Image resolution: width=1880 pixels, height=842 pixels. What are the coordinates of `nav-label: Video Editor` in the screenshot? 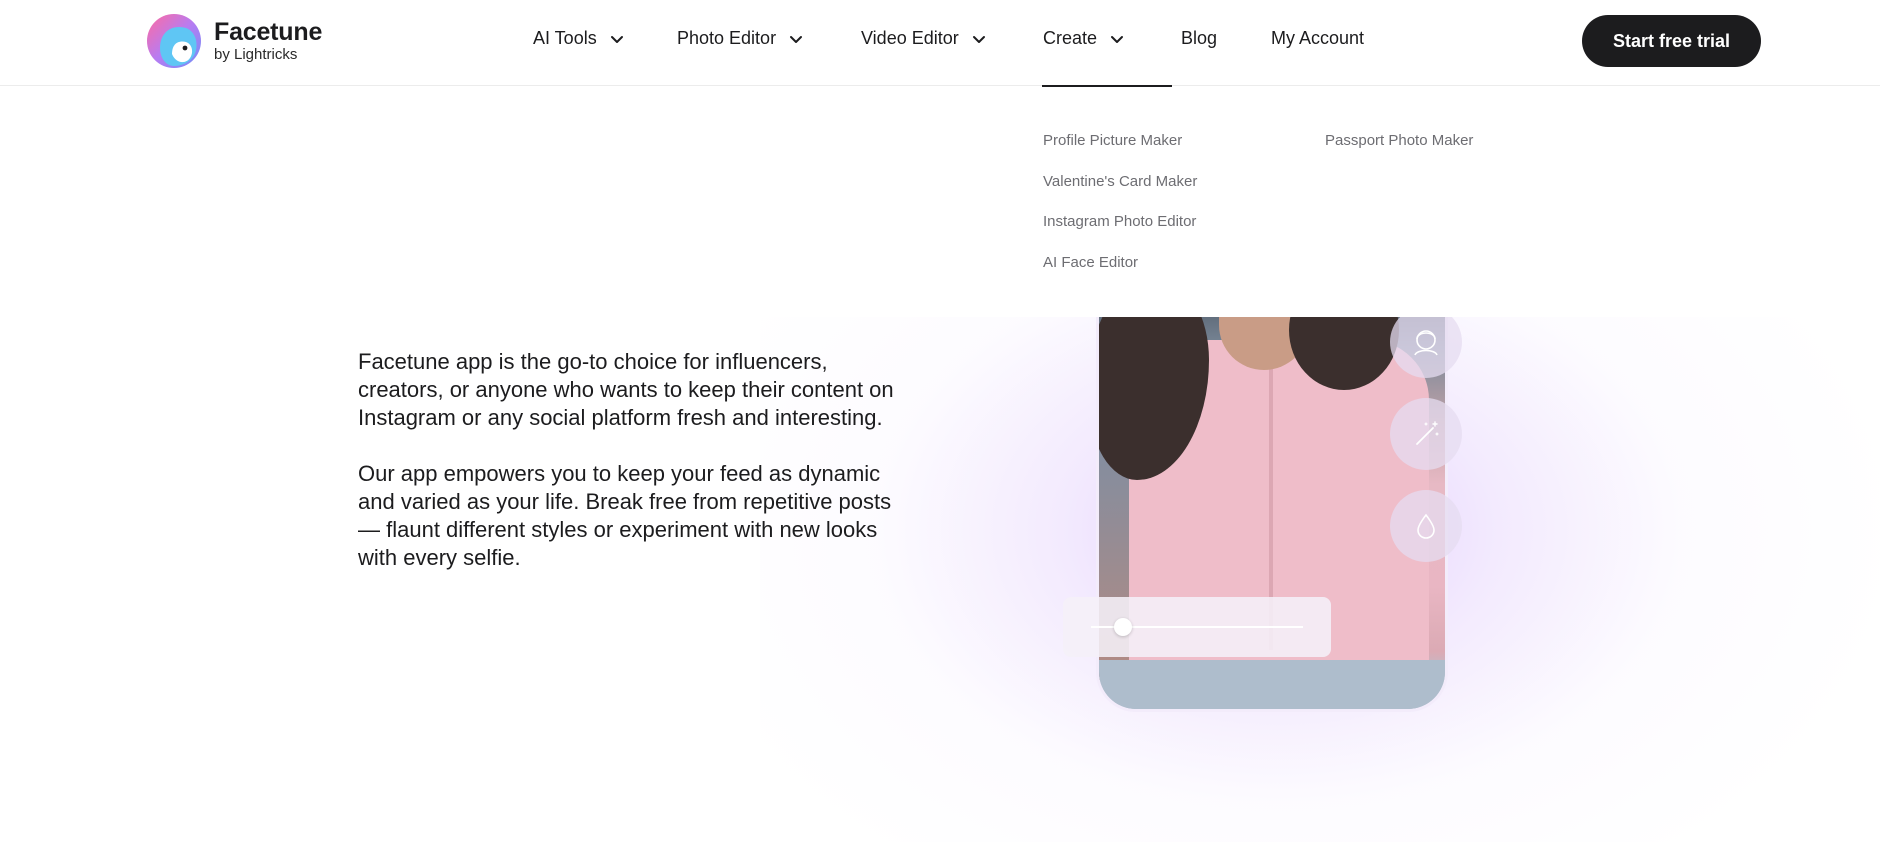 It's located at (910, 38).